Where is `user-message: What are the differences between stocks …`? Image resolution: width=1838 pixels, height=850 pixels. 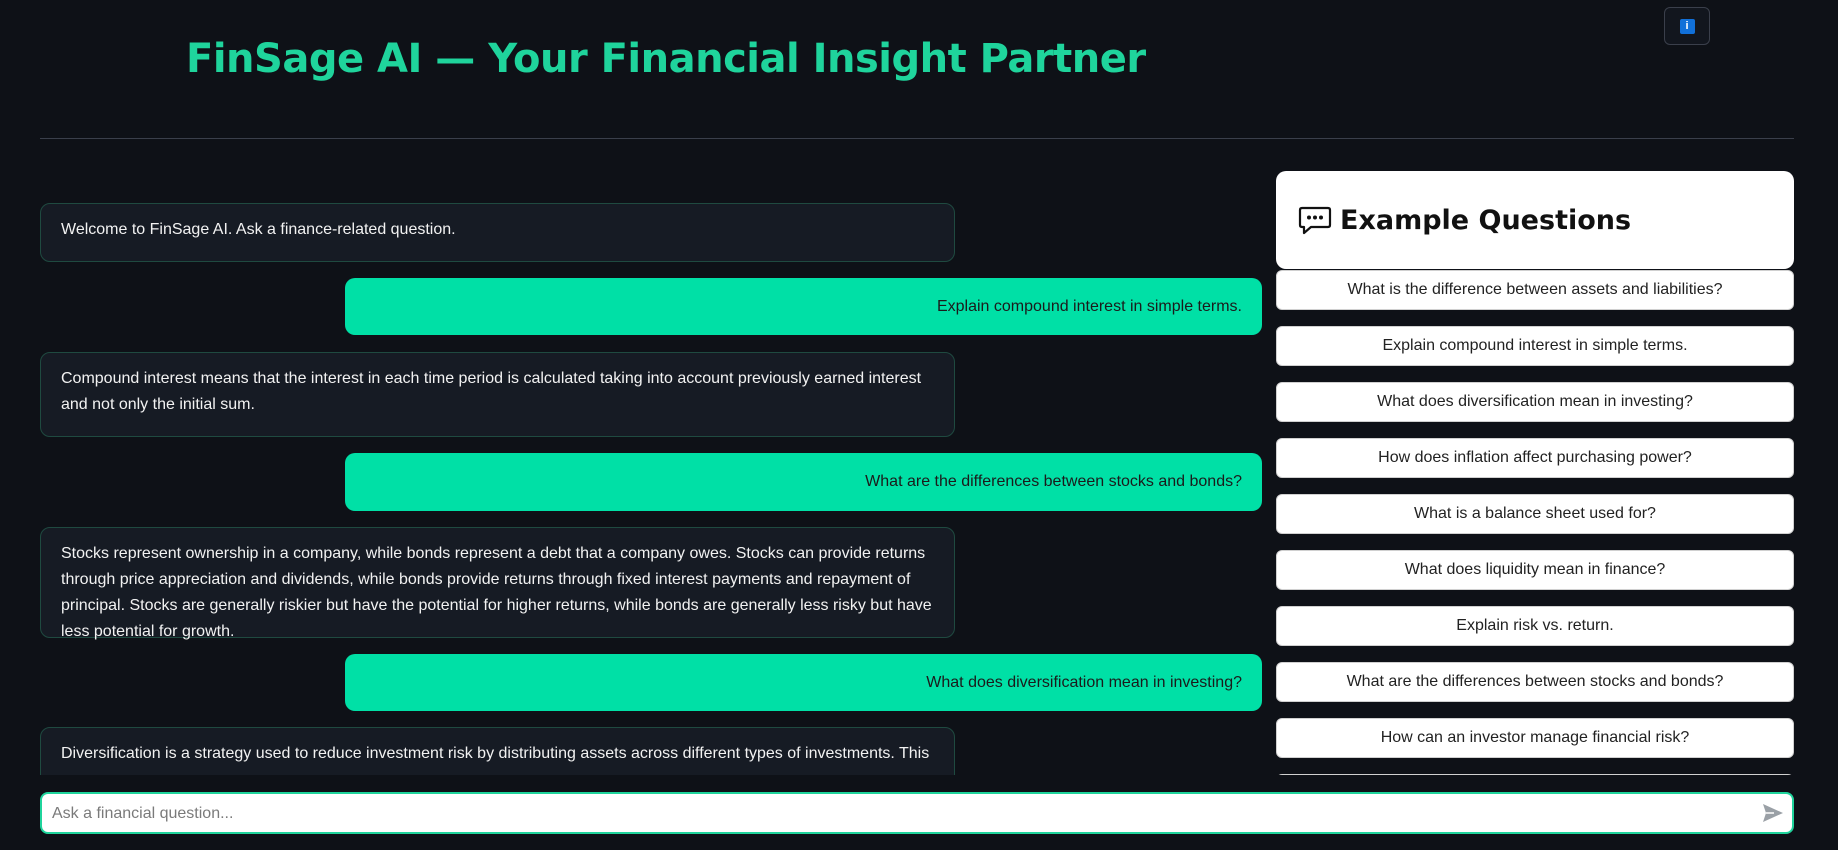 user-message: What are the differences between stocks … is located at coordinates (803, 482).